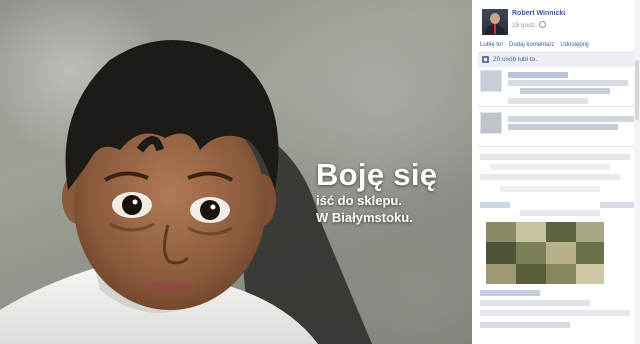 This screenshot has width=640, height=344. Describe the element at coordinates (559, 59) in the screenshot. I see `likes-summary: 20 osób lubi to.` at that location.